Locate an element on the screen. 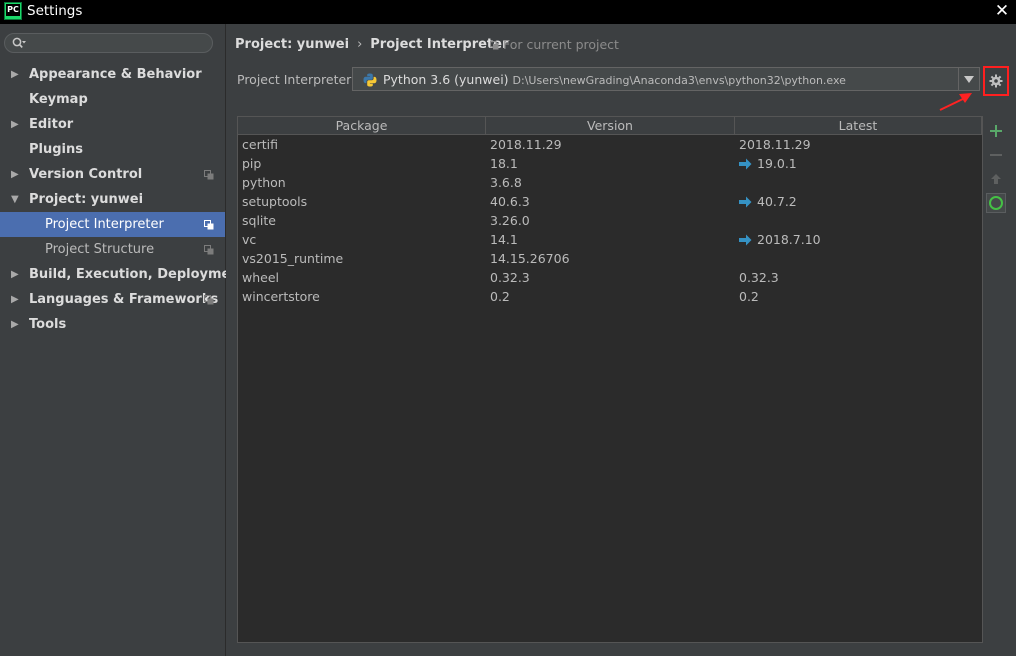  table-row: wincertstore 0.2 0.2 is located at coordinates (610, 296).